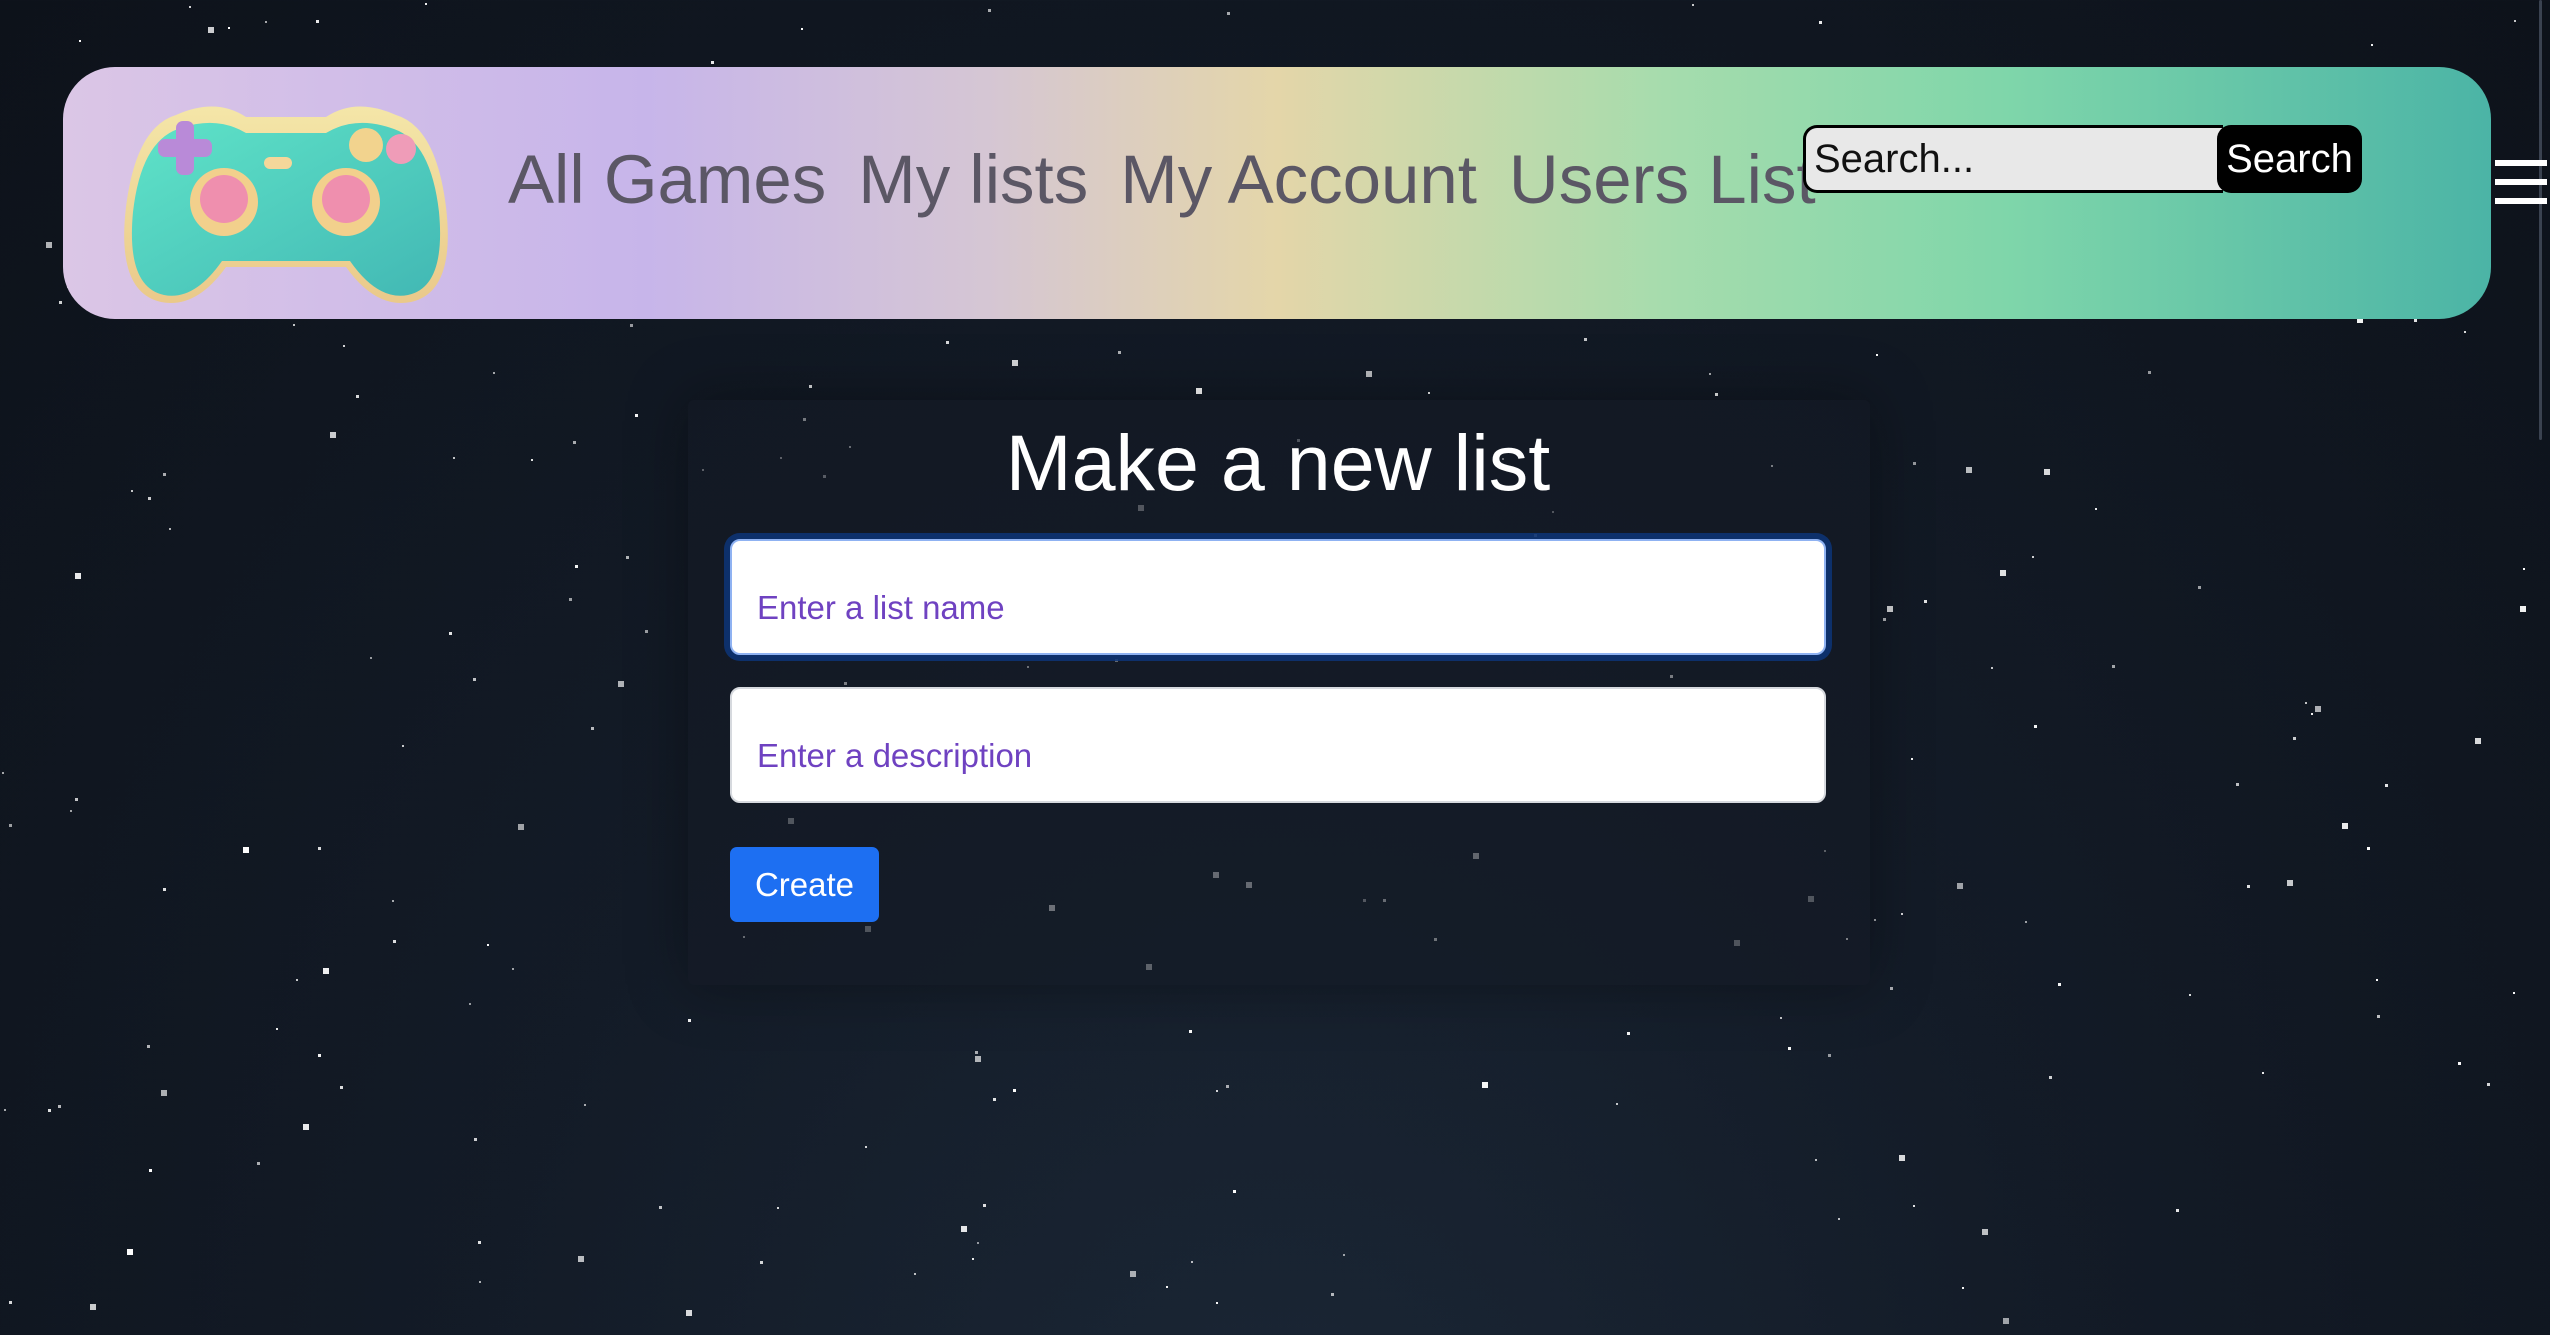 This screenshot has height=1335, width=2550. What do you see at coordinates (1278, 462) in the screenshot?
I see `page-title: Make a new list` at bounding box center [1278, 462].